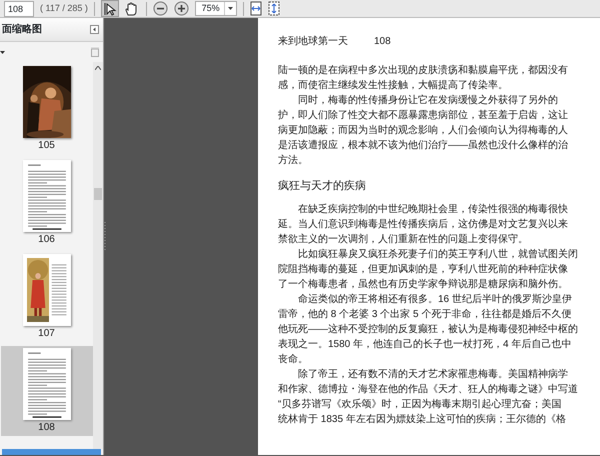  What do you see at coordinates (422, 419) in the screenshot?
I see `text-line: 统林肯于 1835 年左右因为嫖妓染上这可怕的疾病；王尔德的《格` at bounding box center [422, 419].